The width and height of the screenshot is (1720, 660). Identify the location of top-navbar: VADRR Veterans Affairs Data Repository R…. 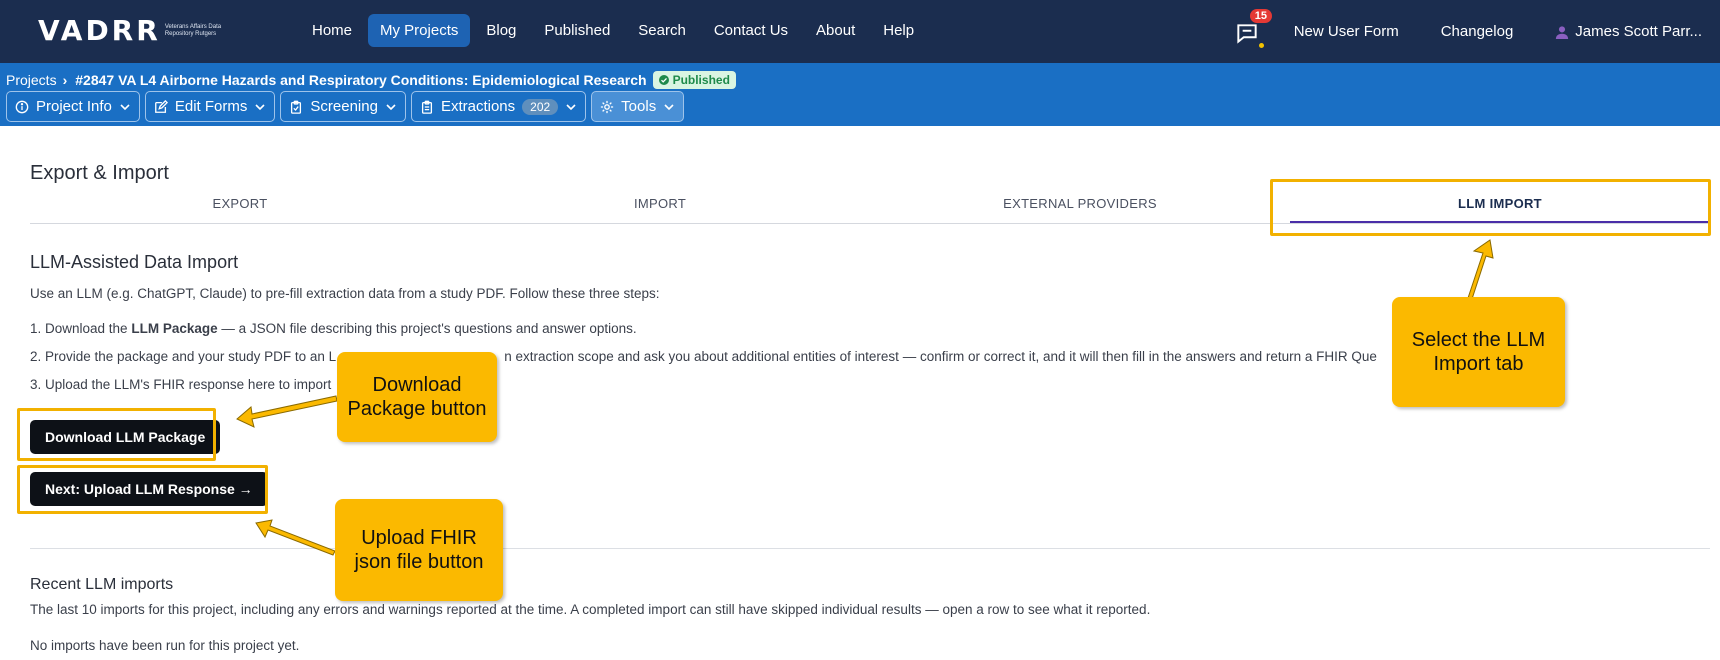
(860, 31).